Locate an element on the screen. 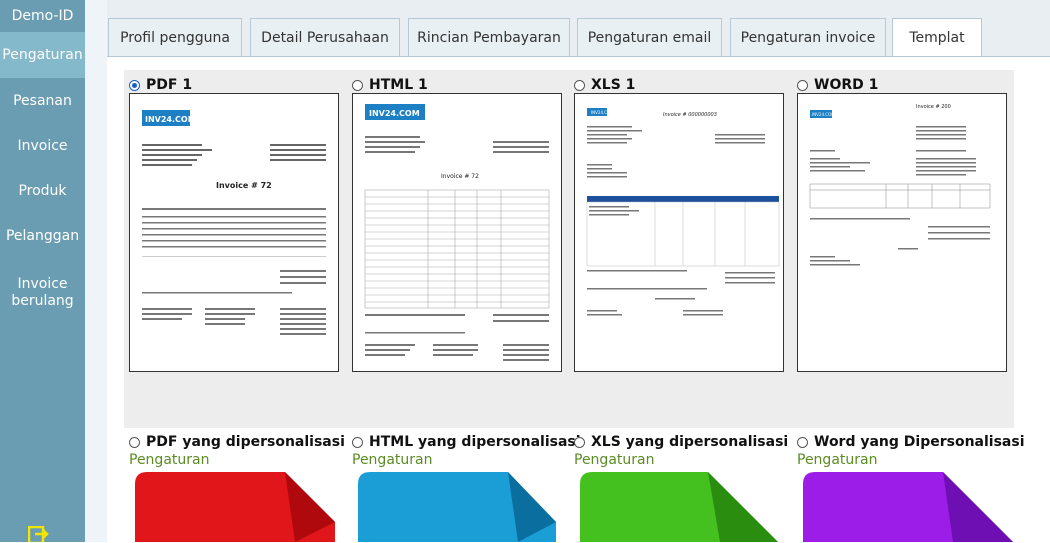 The width and height of the screenshot is (1050, 543). radio-pdf1 is located at coordinates (134, 85).